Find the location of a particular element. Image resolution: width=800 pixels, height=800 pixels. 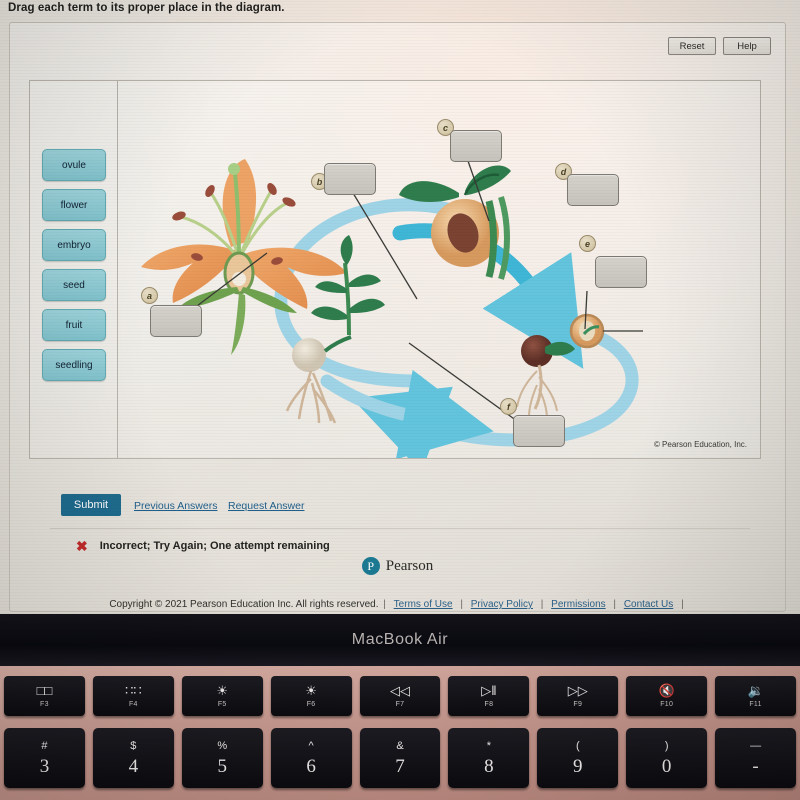

key-label: F5 is located at coordinates (222, 704).